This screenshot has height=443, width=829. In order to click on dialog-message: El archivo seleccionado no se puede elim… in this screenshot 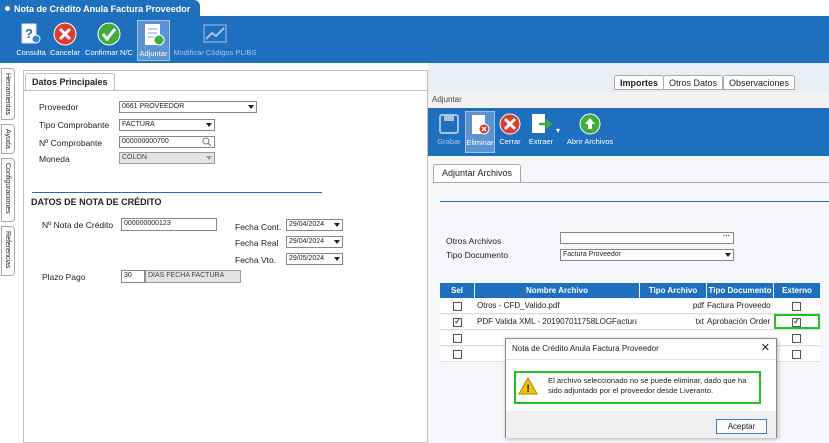, I will do `click(647, 385)`.